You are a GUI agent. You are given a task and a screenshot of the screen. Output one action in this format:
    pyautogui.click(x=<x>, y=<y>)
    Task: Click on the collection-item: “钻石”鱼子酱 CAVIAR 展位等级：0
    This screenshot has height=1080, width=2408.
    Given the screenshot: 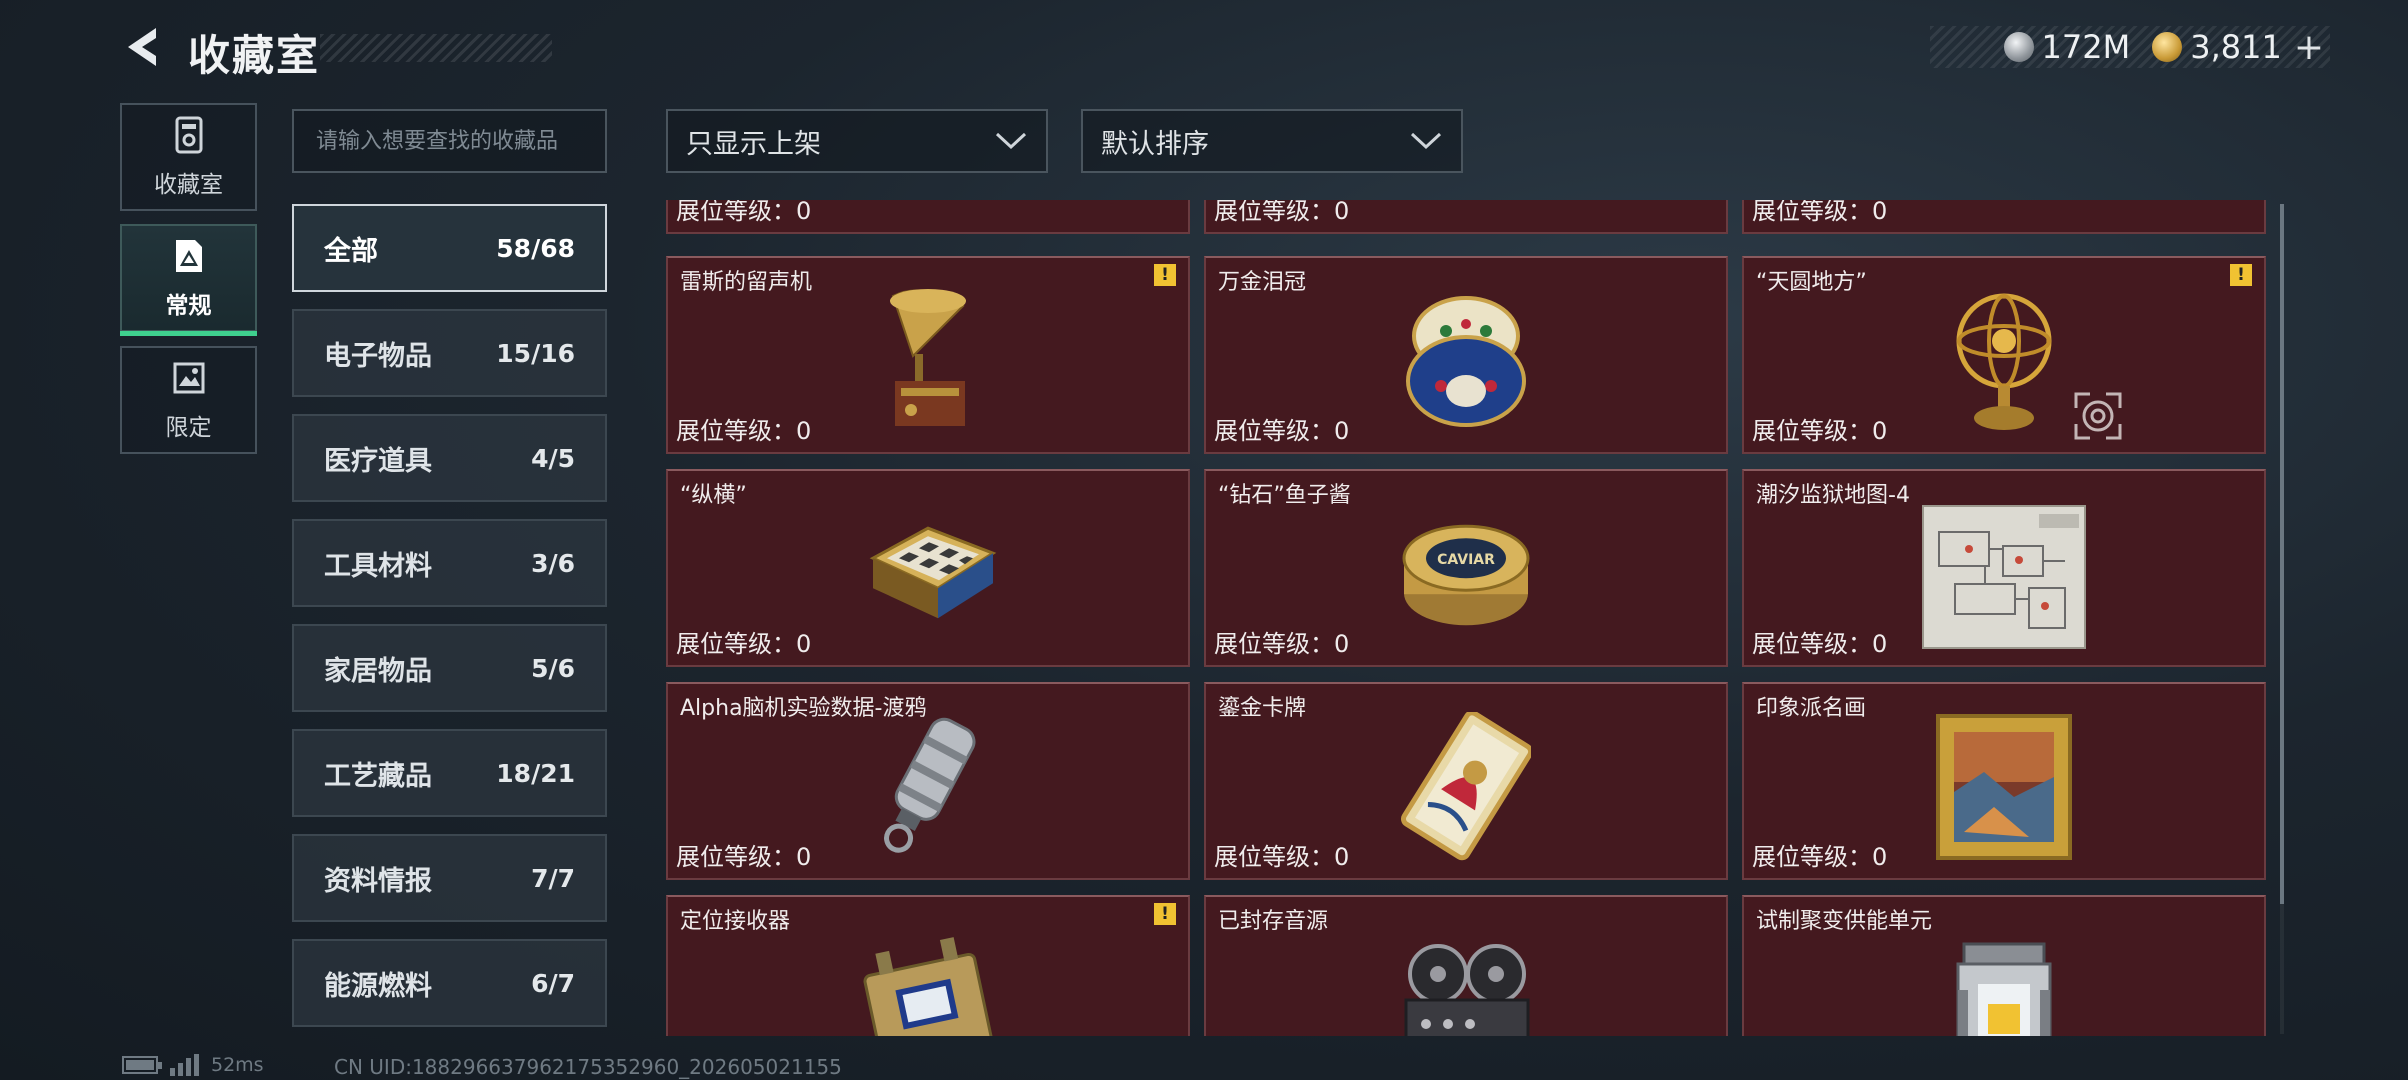 What is the action you would take?
    pyautogui.click(x=1466, y=568)
    